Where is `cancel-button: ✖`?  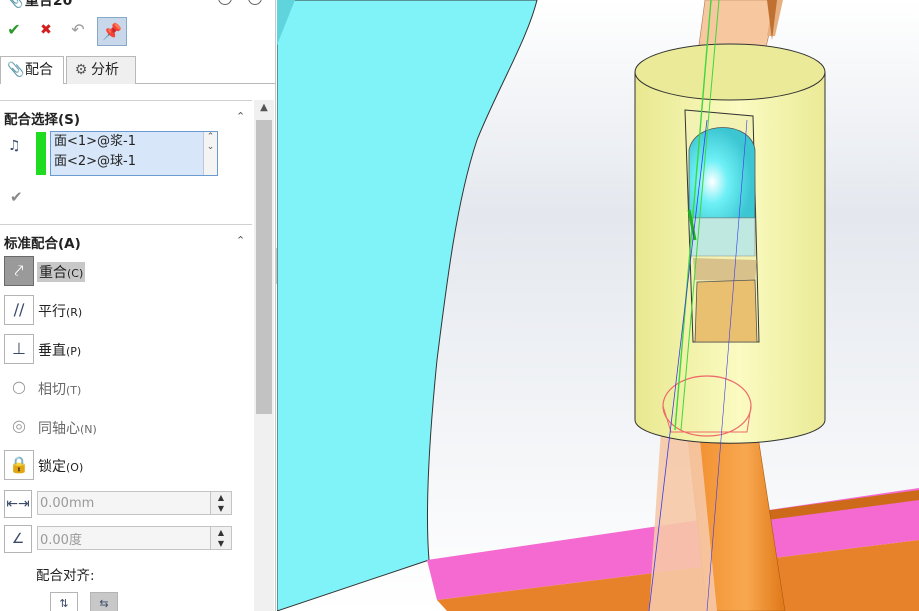 cancel-button: ✖ is located at coordinates (46, 30).